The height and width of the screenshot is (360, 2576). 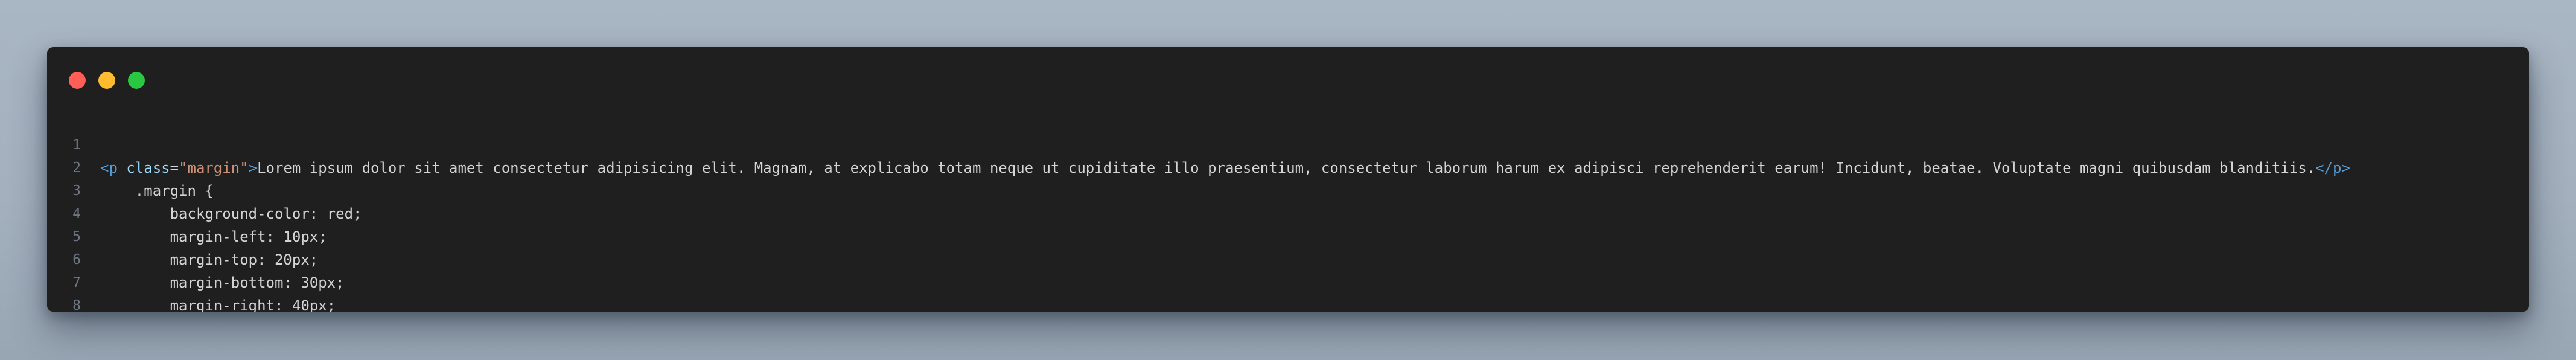 What do you see at coordinates (136, 80) in the screenshot?
I see `maximize-dot-icon` at bounding box center [136, 80].